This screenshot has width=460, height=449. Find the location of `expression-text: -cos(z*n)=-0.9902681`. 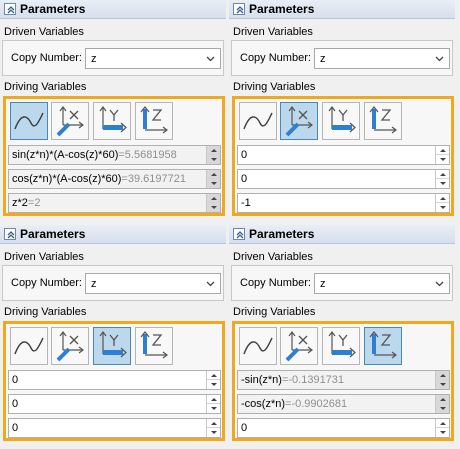

expression-text: -cos(z*n)=-0.9902681 is located at coordinates (294, 404).